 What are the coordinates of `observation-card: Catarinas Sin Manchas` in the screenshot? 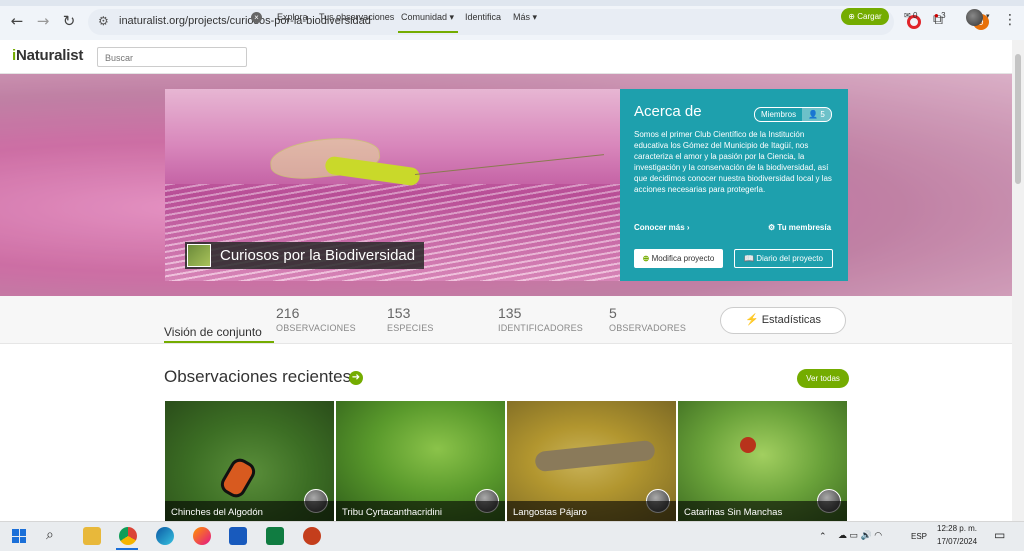 It's located at (762, 461).